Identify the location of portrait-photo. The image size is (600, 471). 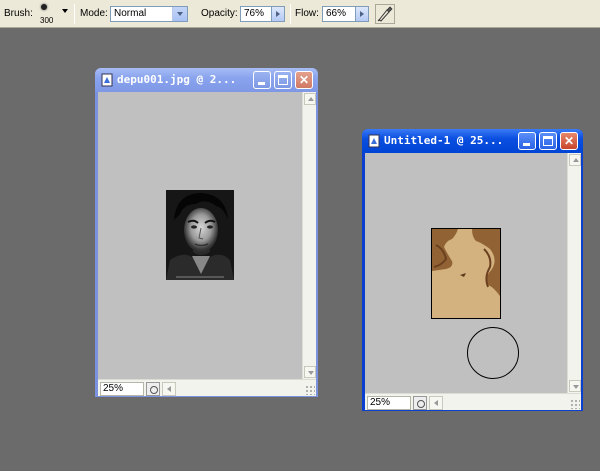
(200, 235).